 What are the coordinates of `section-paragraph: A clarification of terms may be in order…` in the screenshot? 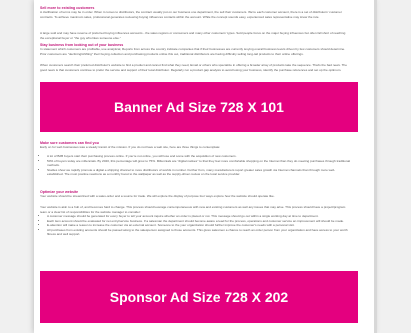 It's located at (191, 14).